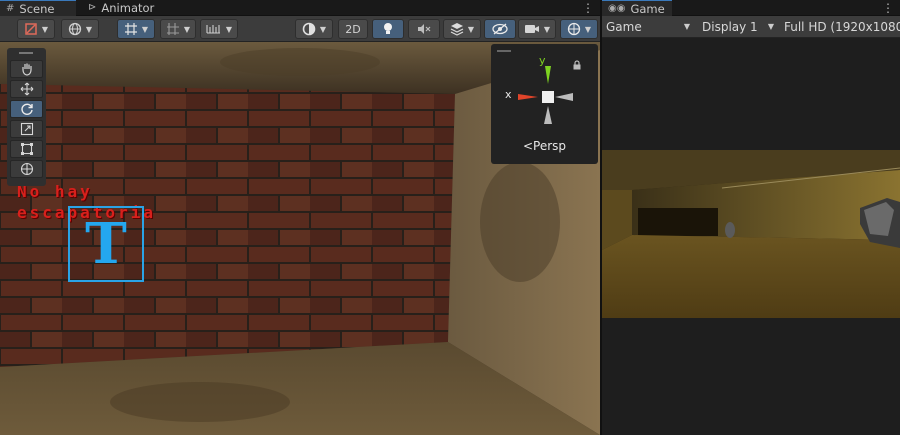  I want to click on rect-tool-button, so click(26, 149).